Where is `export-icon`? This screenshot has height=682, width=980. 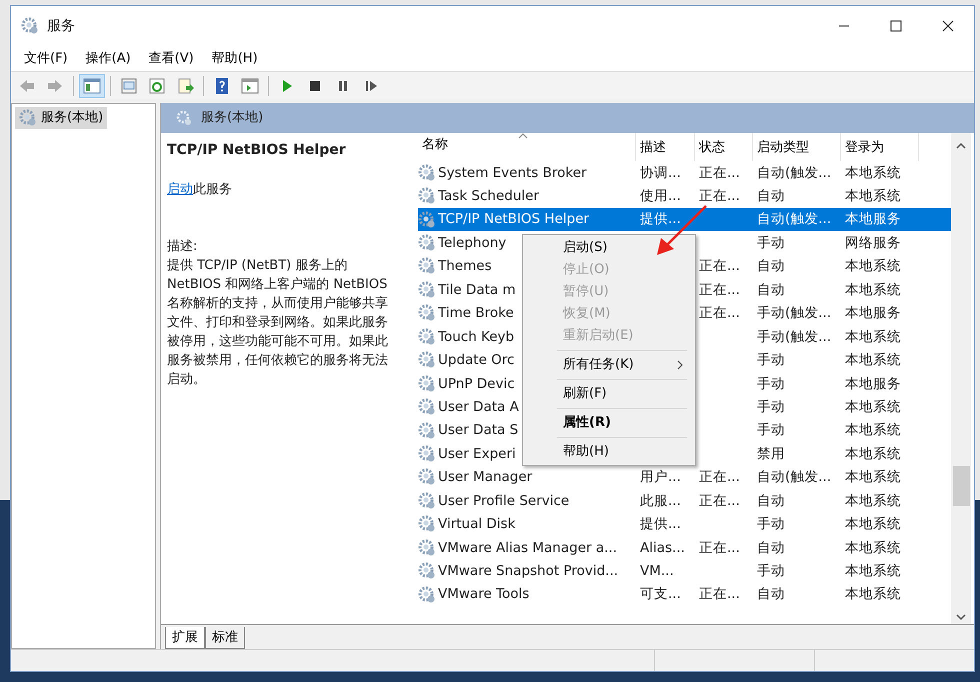
export-icon is located at coordinates (185, 85).